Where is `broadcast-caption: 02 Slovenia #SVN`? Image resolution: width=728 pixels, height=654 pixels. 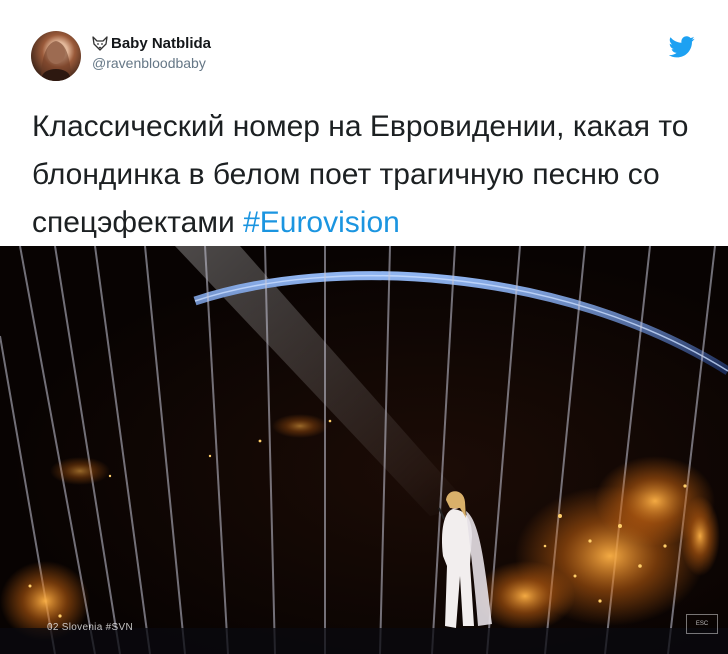 broadcast-caption: 02 Slovenia #SVN is located at coordinates (90, 627).